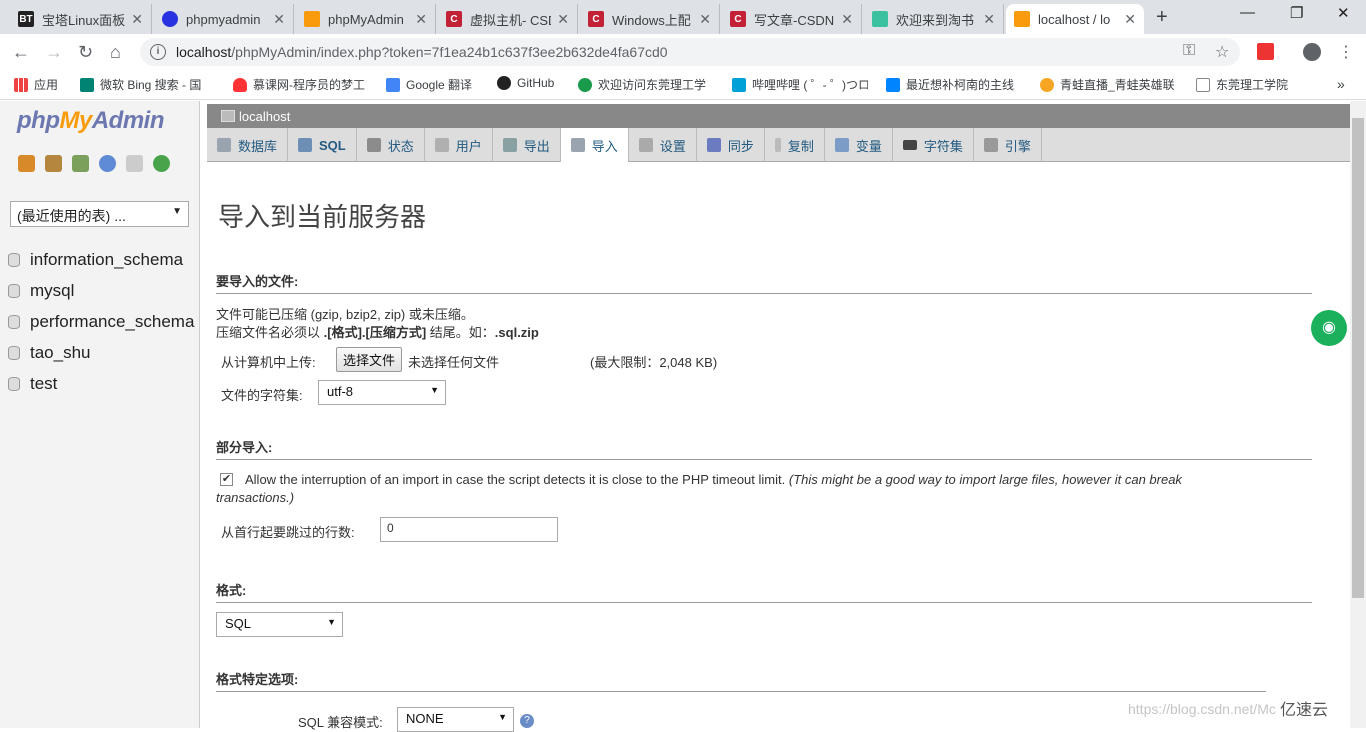 This screenshot has width=1366, height=732. I want to click on format-select: SQL ▼, so click(279, 624).